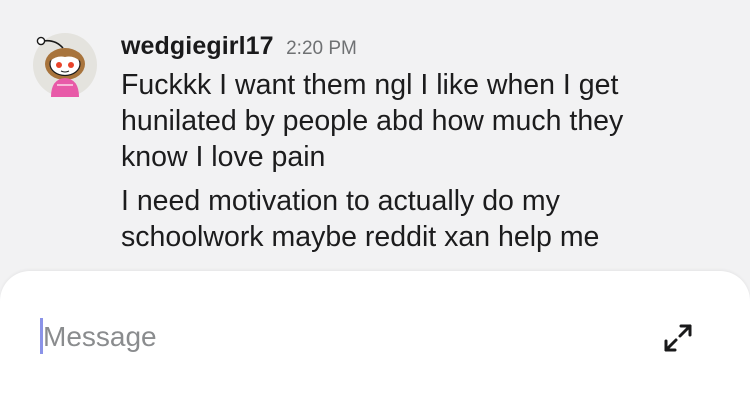 The image size is (750, 420). I want to click on message-header: wedgiegirl17 2:20 PM, so click(239, 49).